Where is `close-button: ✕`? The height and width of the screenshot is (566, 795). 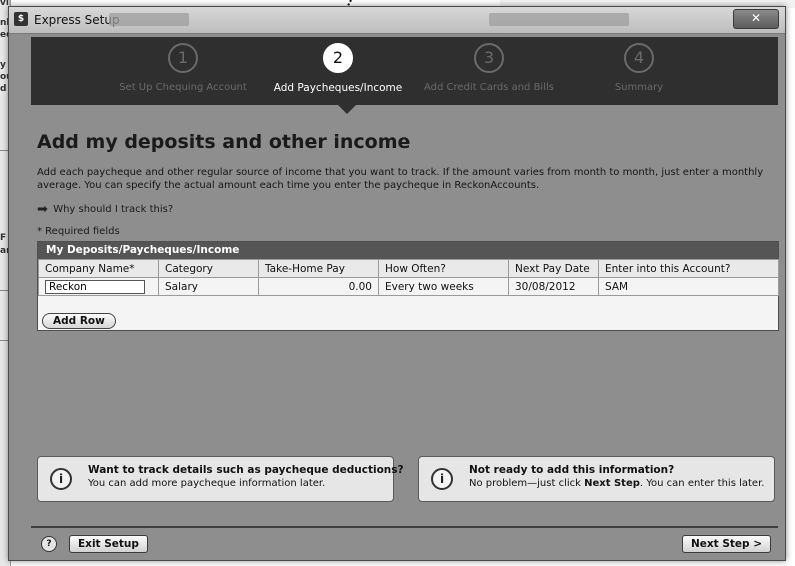 close-button: ✕ is located at coordinates (756, 19).